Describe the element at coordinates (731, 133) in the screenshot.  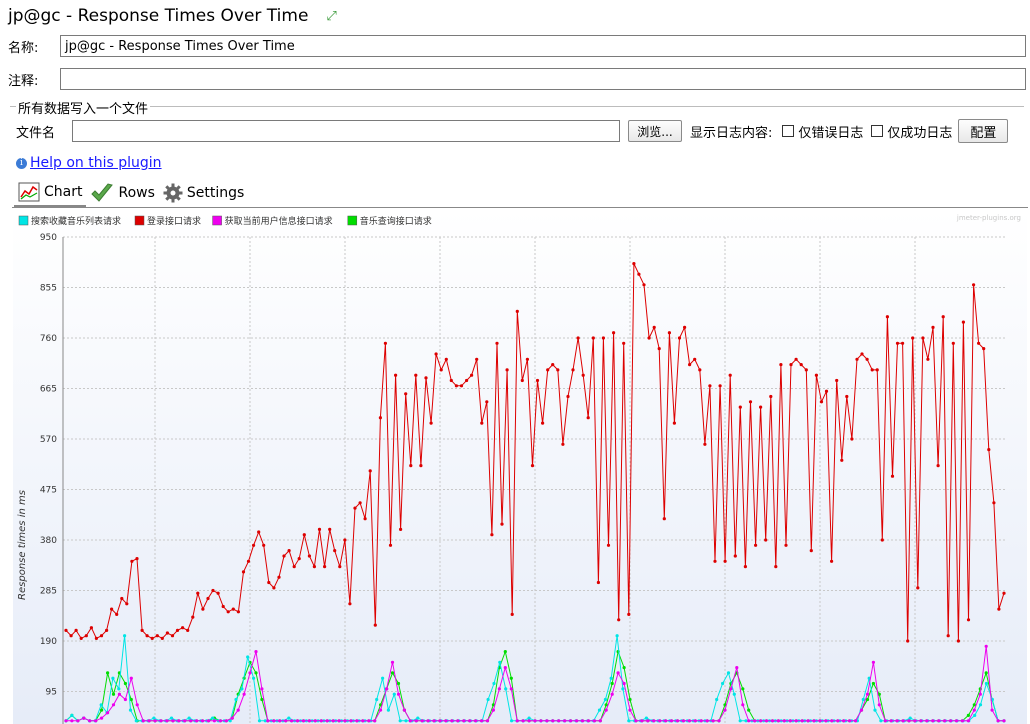
I see `log-content-label: 显示日志内容:` at that location.